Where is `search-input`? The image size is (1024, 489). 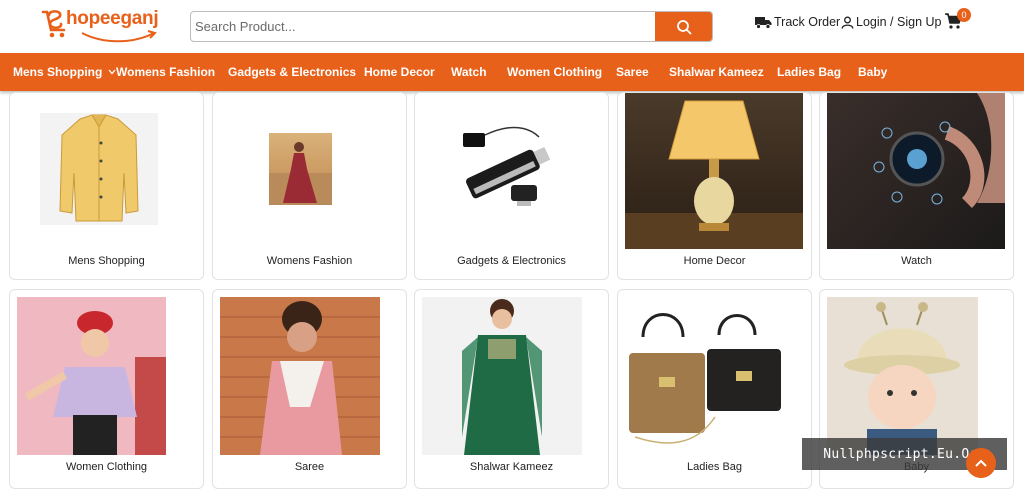
search-input is located at coordinates (423, 26).